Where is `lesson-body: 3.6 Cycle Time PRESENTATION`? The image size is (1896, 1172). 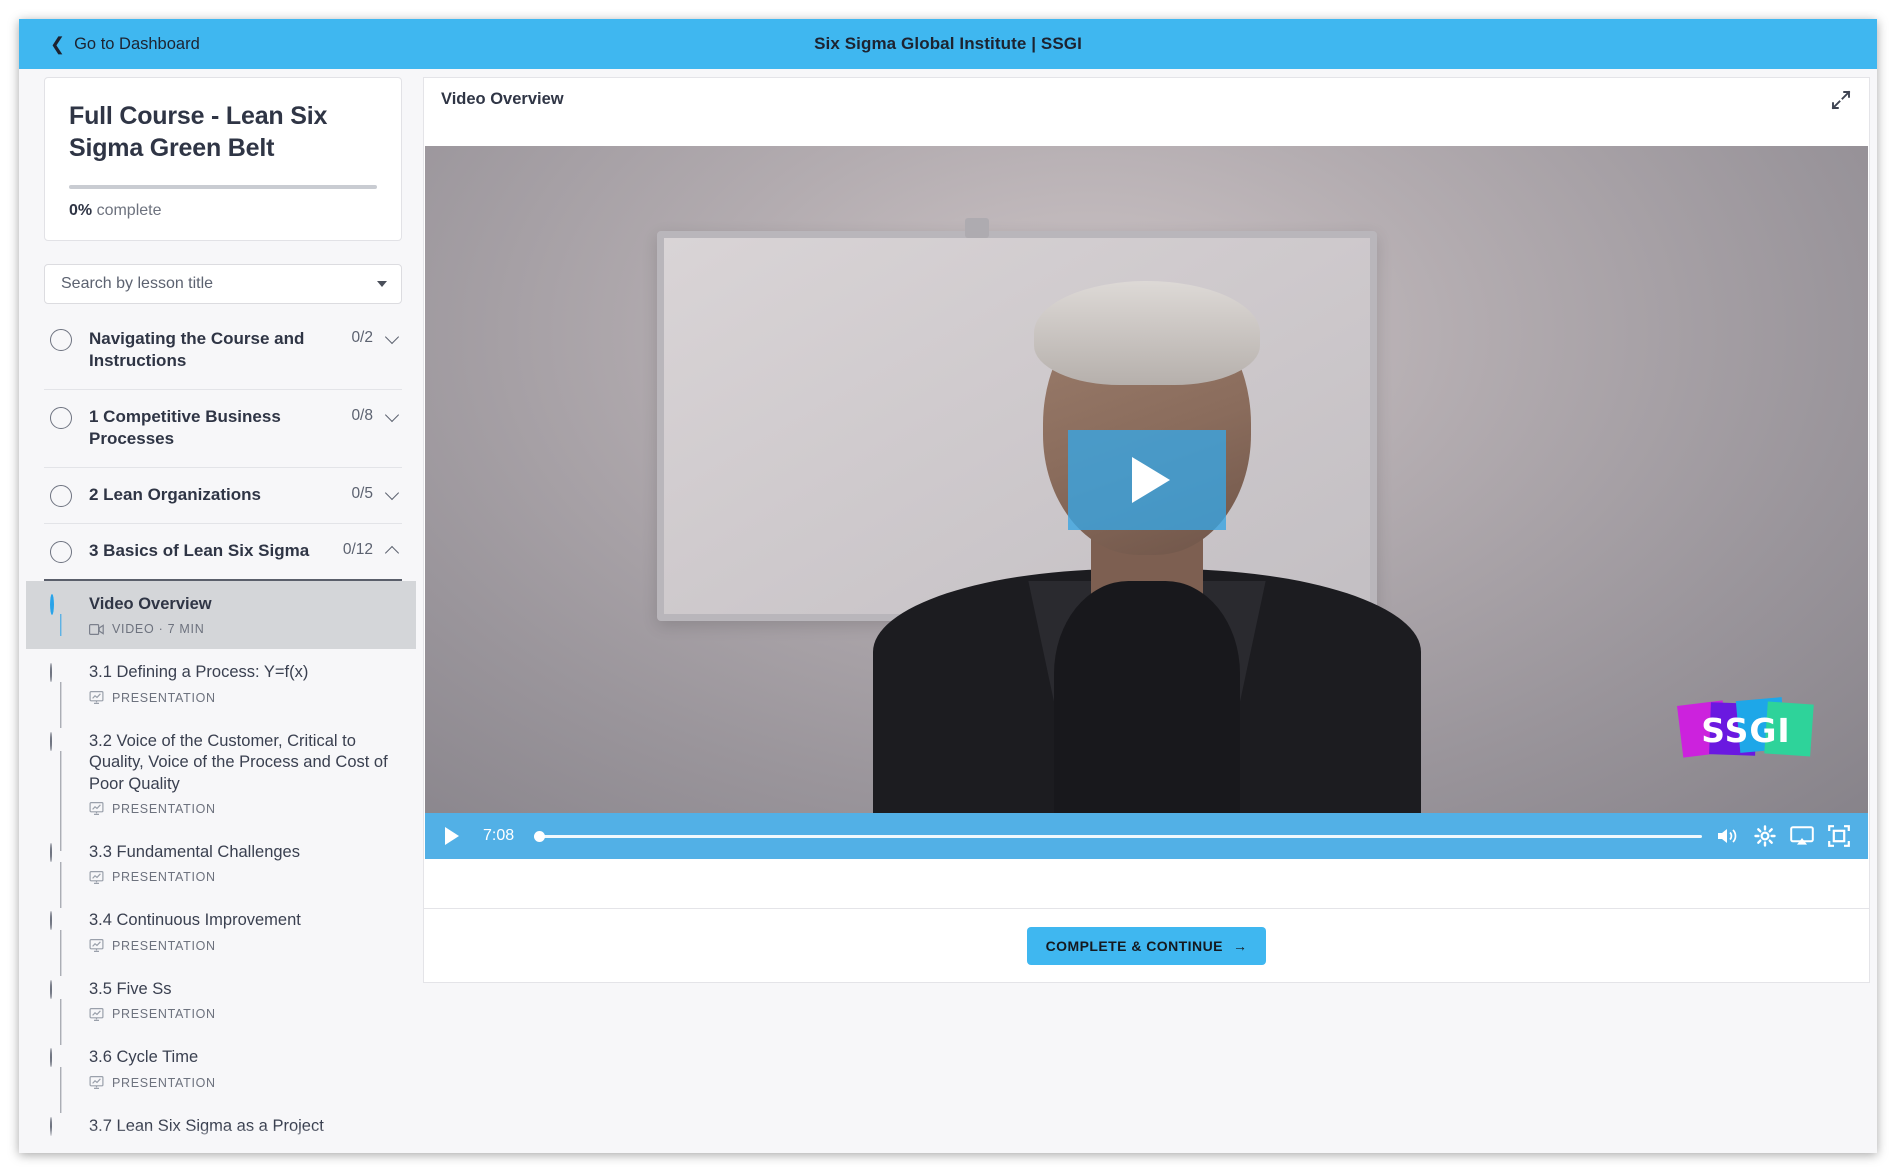 lesson-body: 3.6 Cycle Time PRESENTATION is located at coordinates (244, 1068).